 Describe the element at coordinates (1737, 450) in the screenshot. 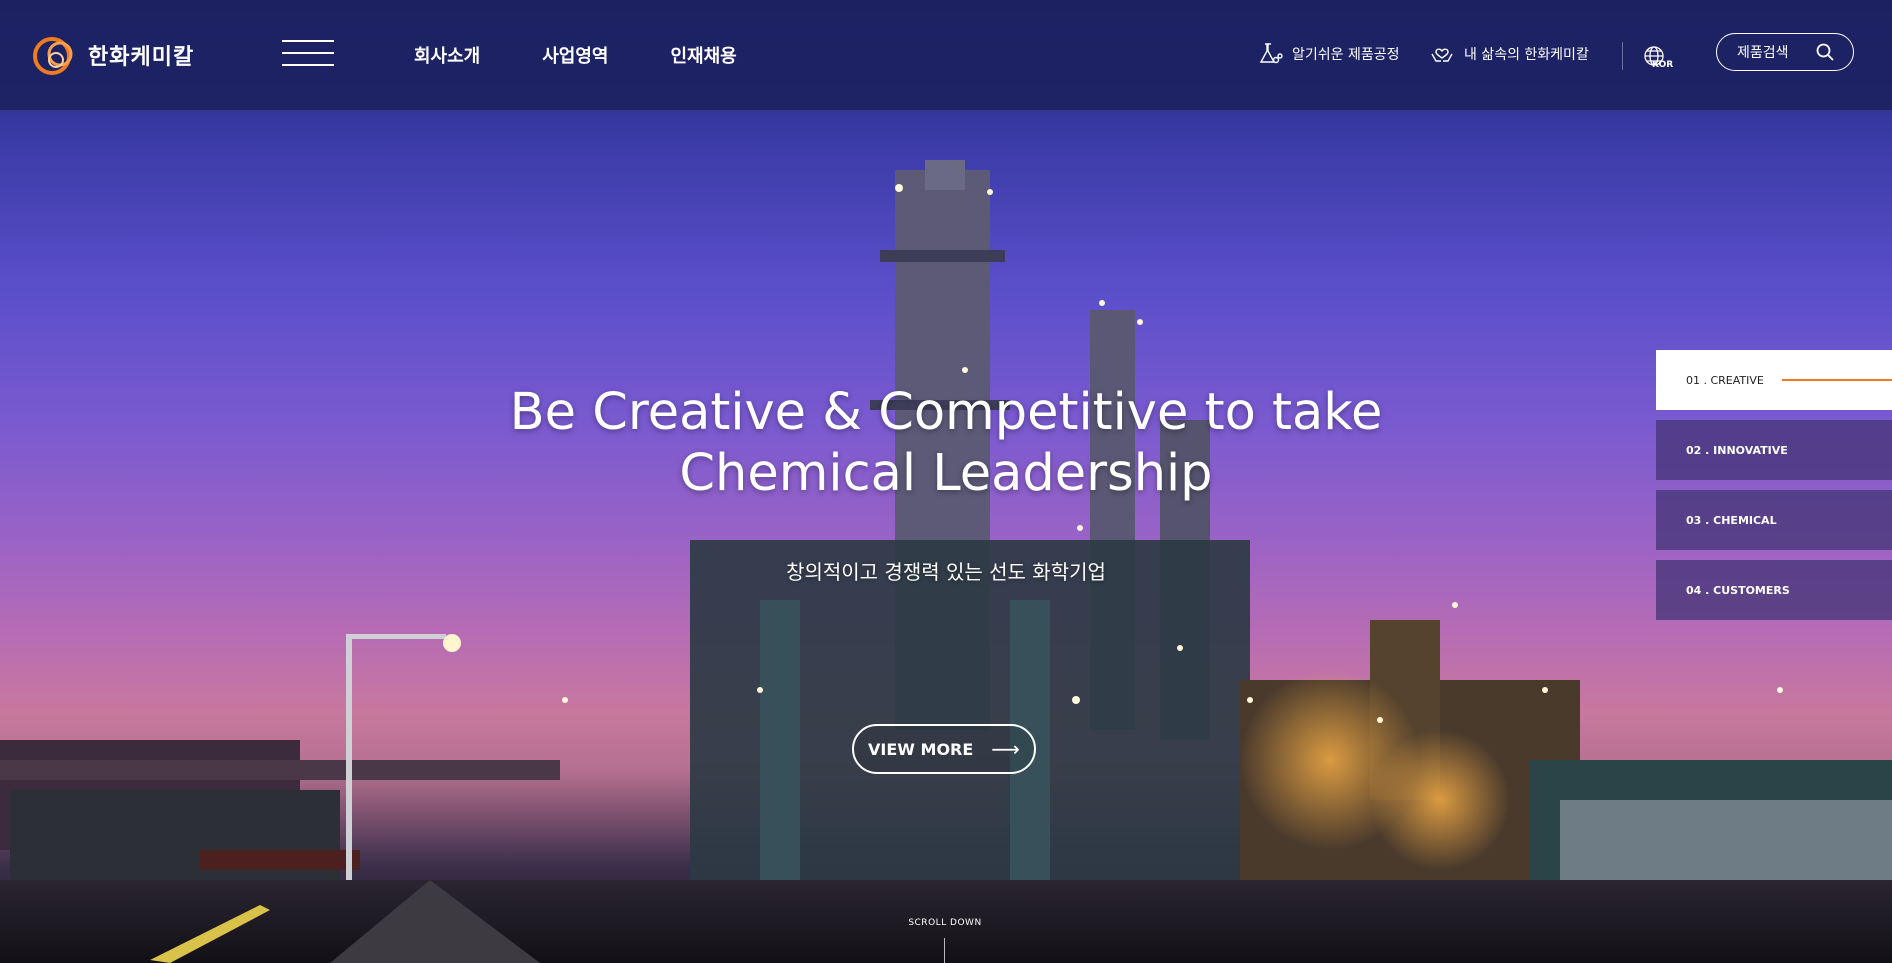

I see `tab-label: 02 . INNOVATIVE` at that location.